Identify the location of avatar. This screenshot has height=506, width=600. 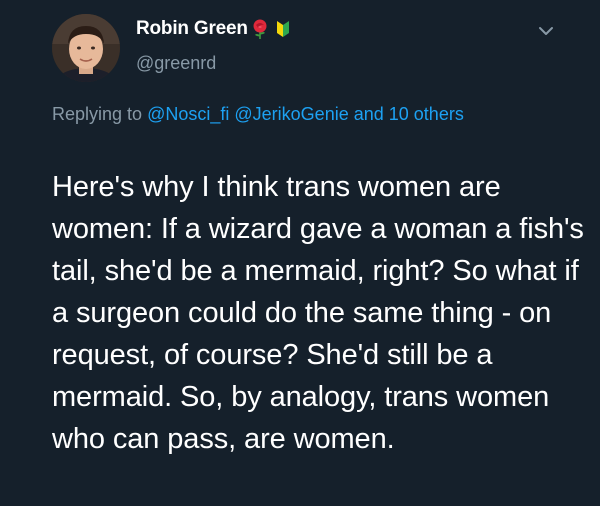
(86, 48).